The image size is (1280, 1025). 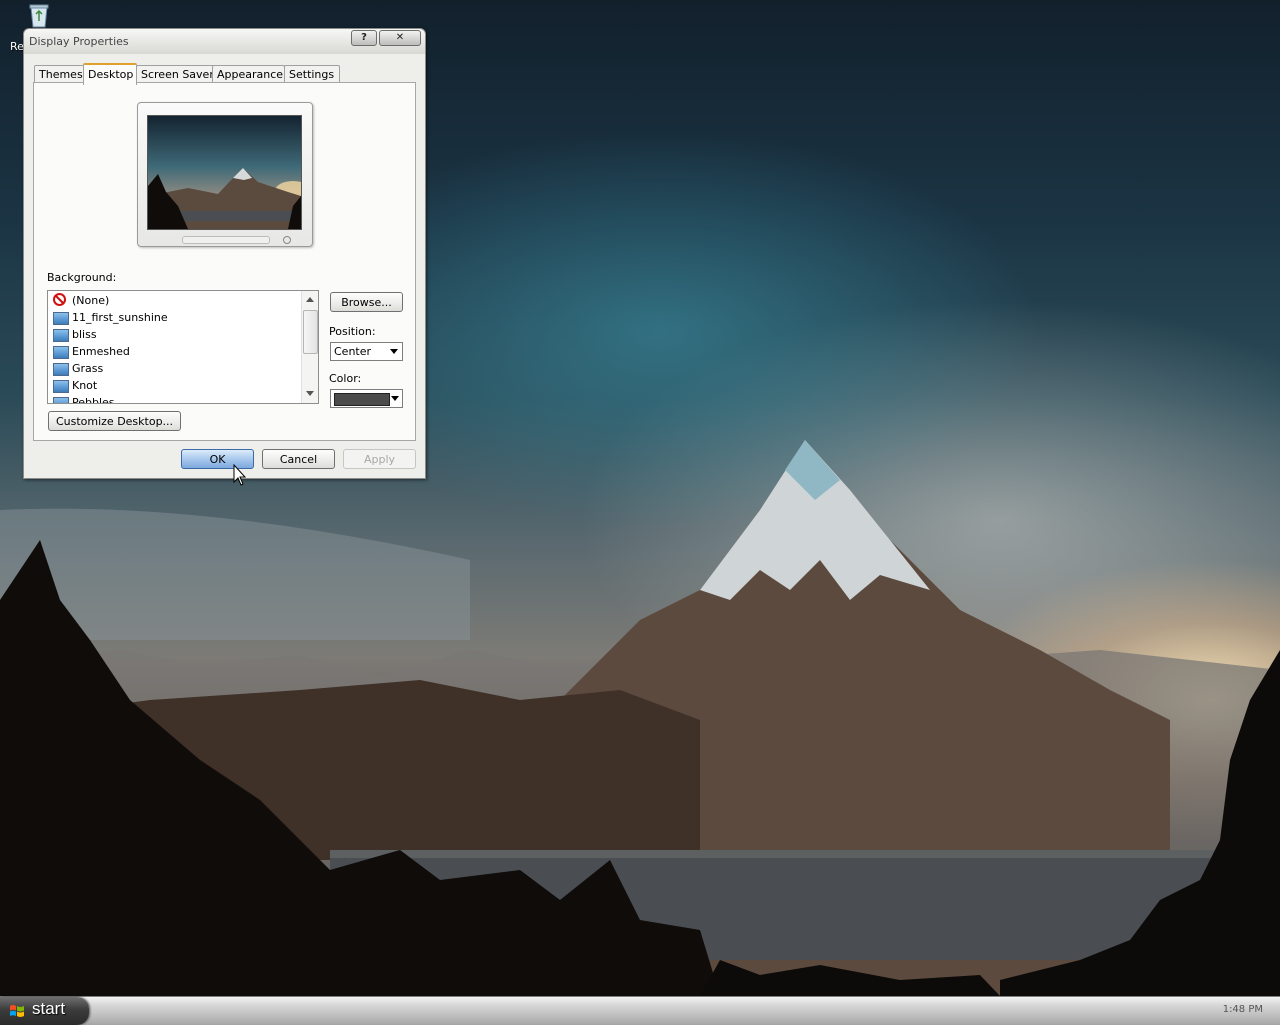 I want to click on position-label: Position:, so click(x=352, y=331).